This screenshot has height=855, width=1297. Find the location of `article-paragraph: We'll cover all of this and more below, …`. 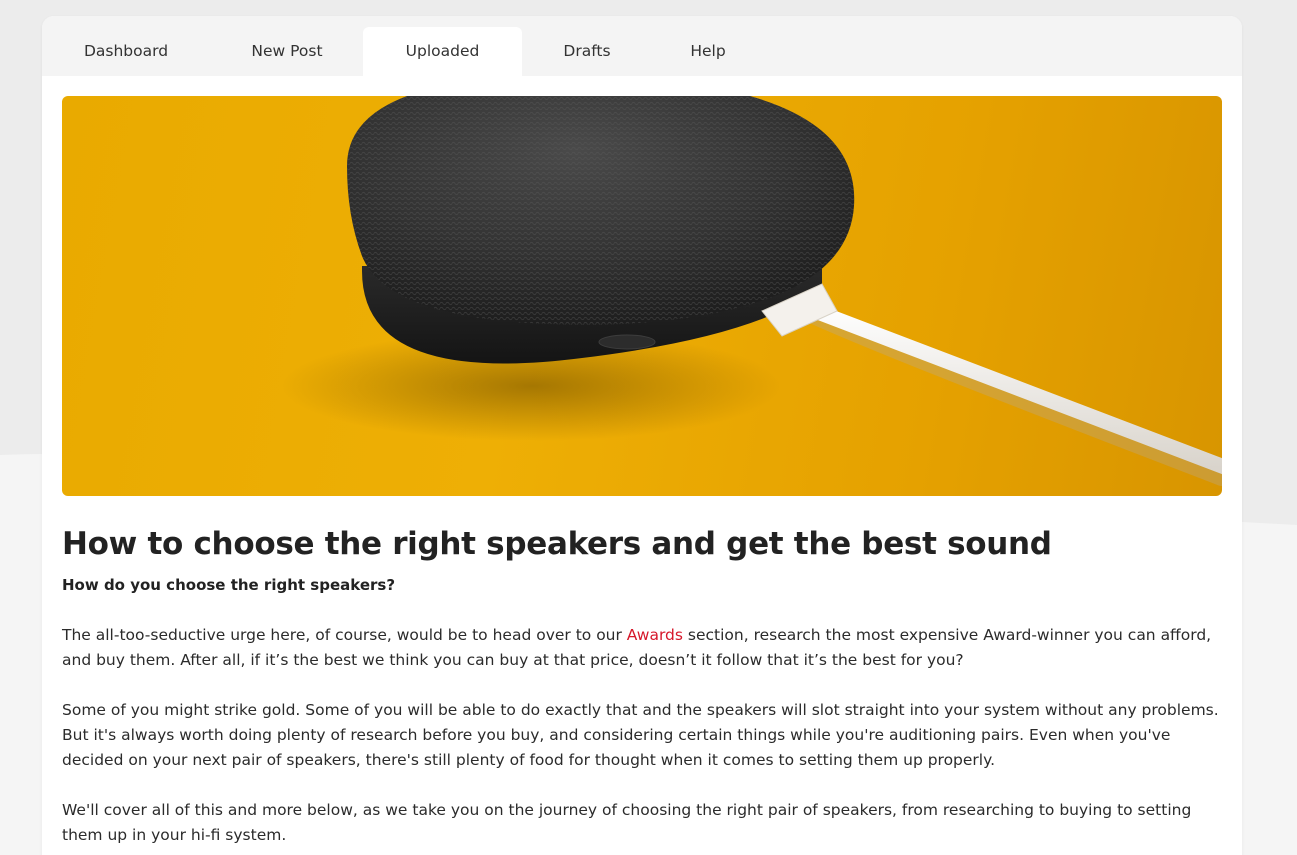

article-paragraph: We'll cover all of this and more below, … is located at coordinates (627, 822).